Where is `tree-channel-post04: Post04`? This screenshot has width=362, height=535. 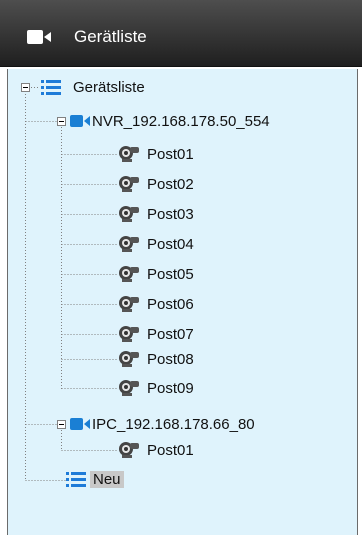
tree-channel-post04: Post04 is located at coordinates (156, 244).